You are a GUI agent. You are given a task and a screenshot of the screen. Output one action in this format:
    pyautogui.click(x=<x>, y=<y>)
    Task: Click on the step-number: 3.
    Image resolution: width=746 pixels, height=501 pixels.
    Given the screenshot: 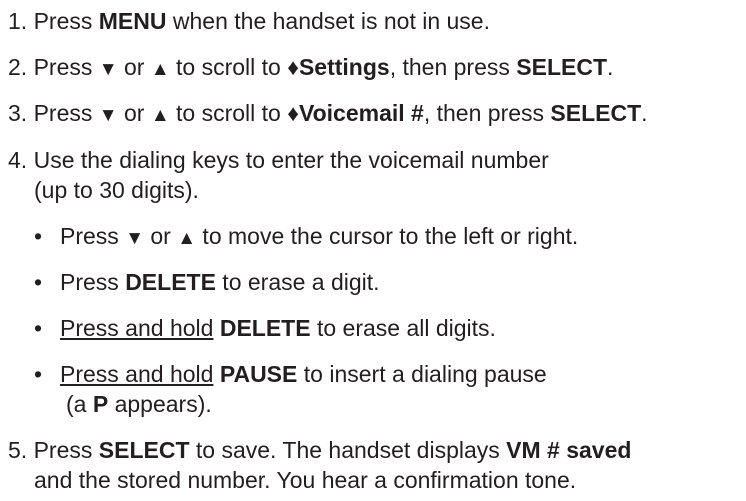 What is the action you would take?
    pyautogui.click(x=18, y=113)
    